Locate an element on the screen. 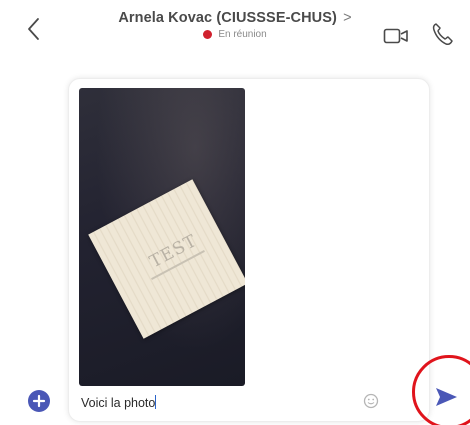 The image size is (470, 425). status-text: En réunion is located at coordinates (242, 34).